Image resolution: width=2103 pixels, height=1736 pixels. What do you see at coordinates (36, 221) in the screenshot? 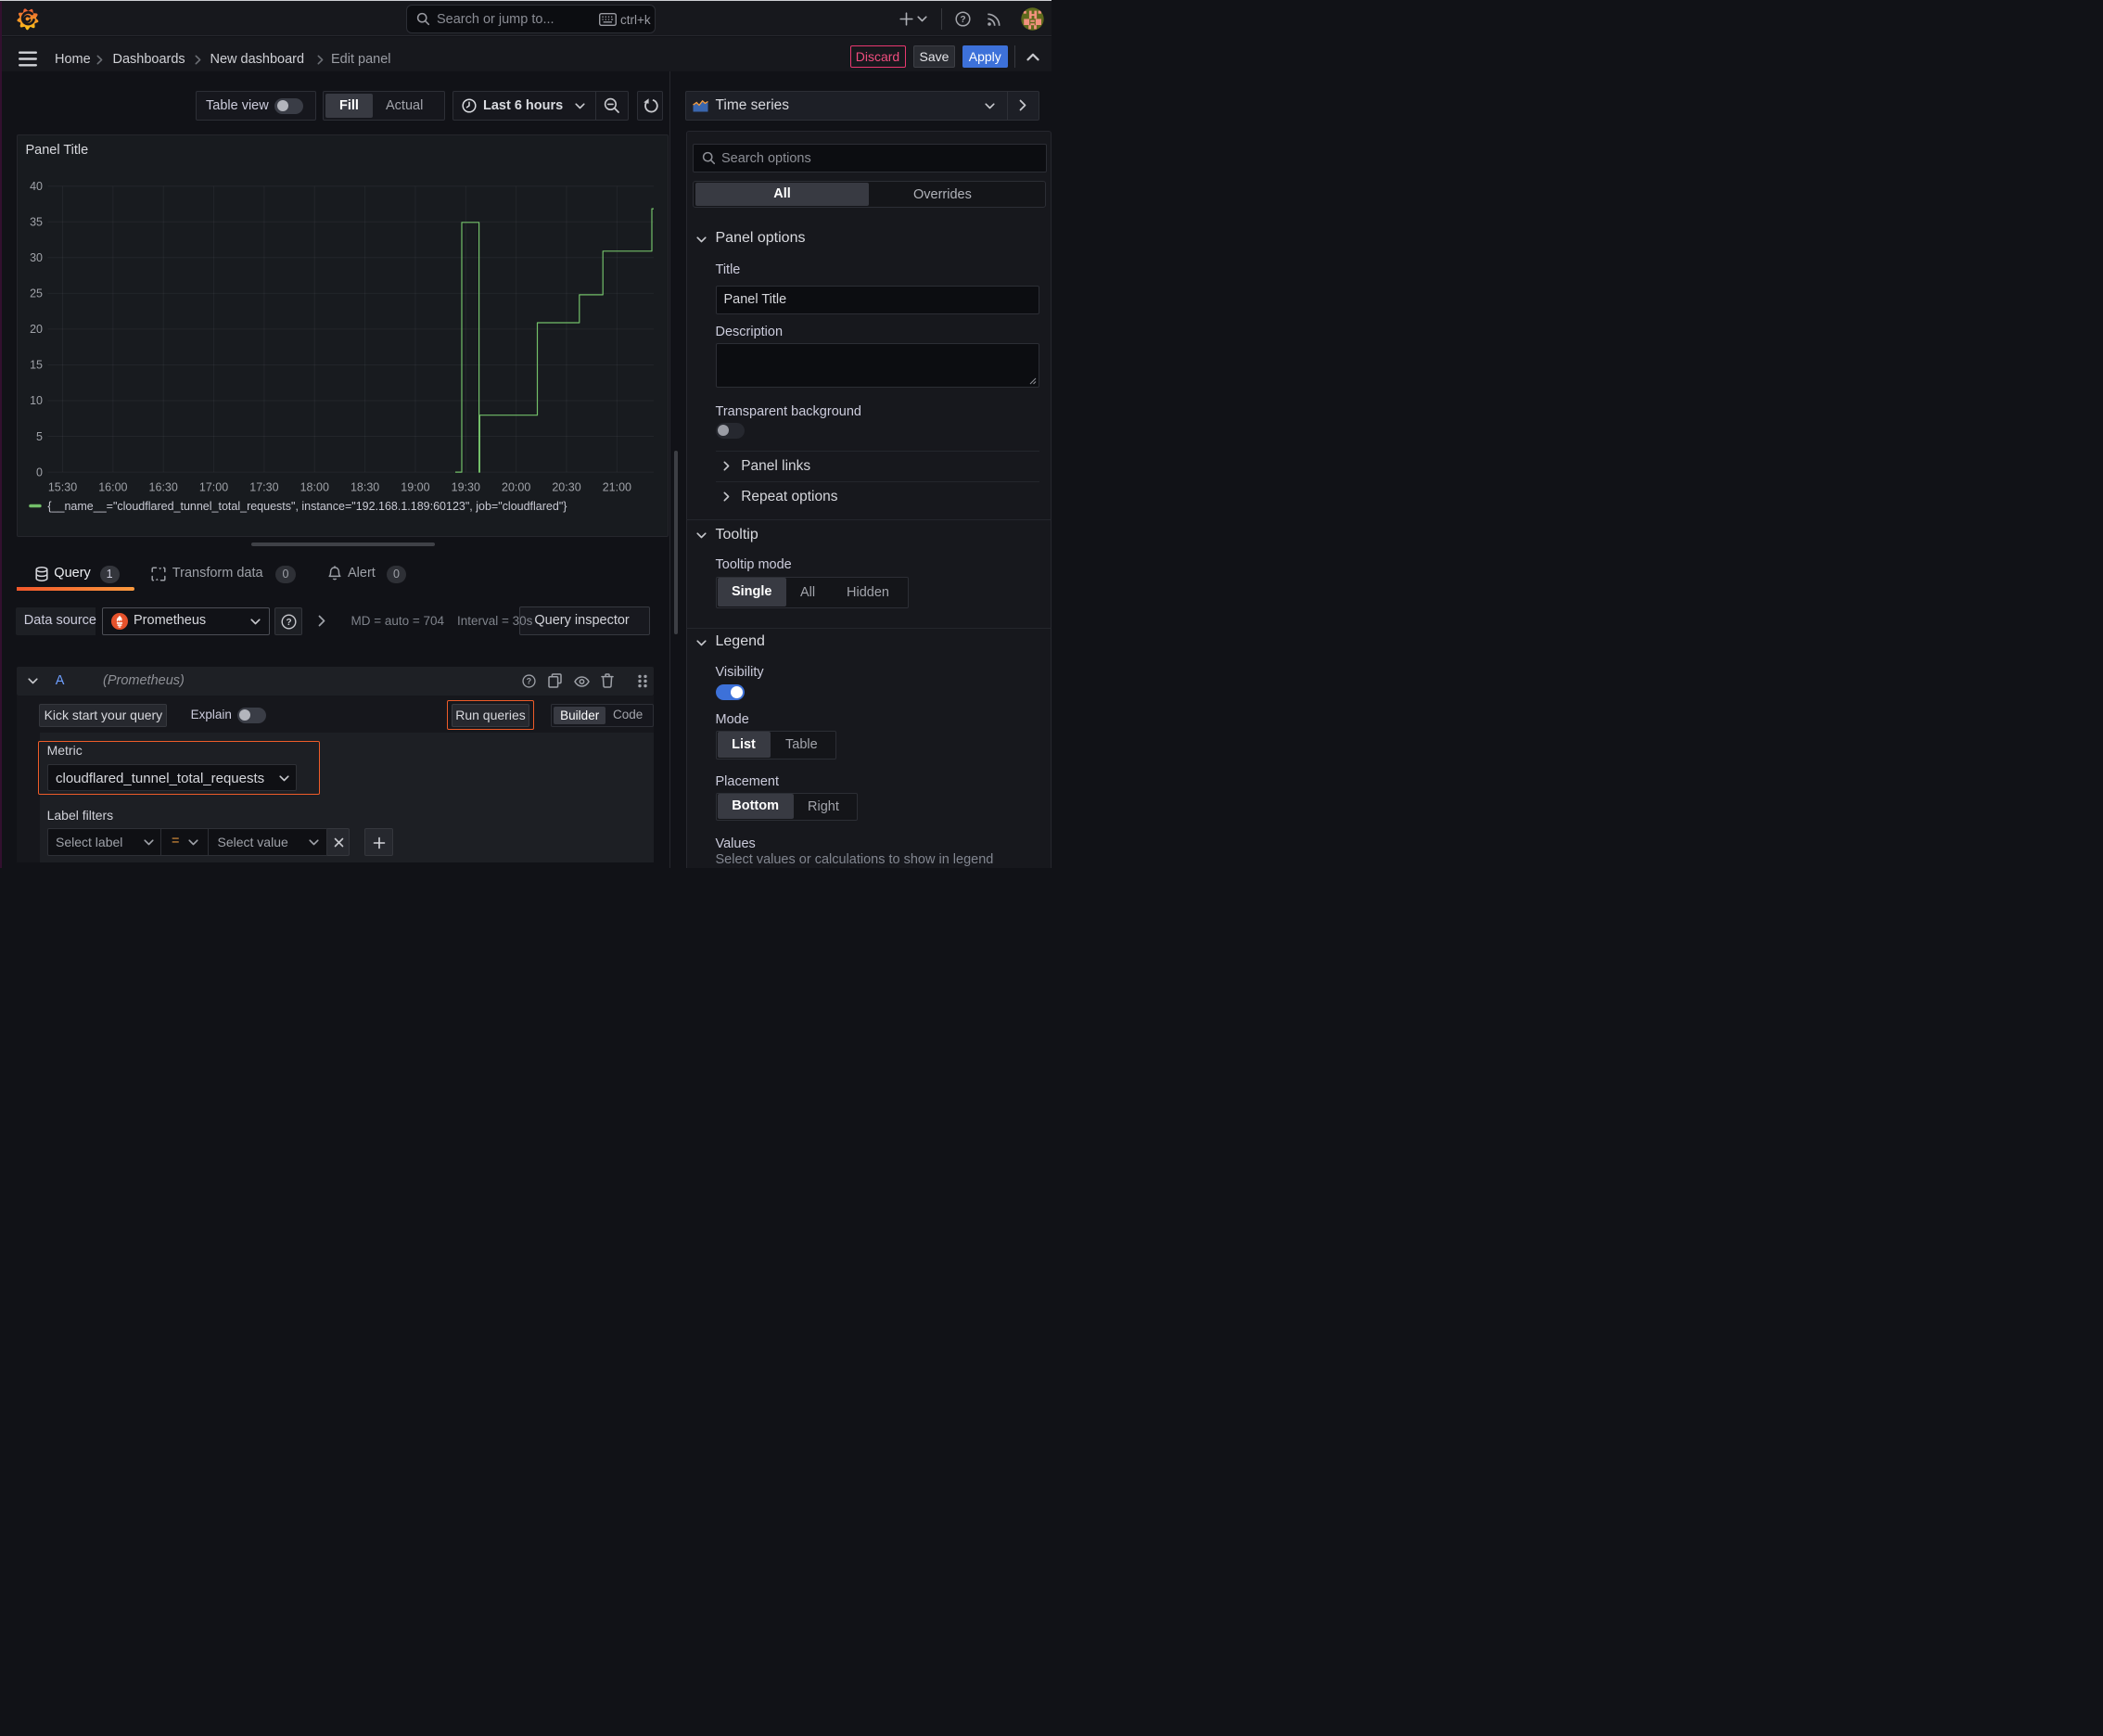
I see `svg-text: 35` at bounding box center [36, 221].